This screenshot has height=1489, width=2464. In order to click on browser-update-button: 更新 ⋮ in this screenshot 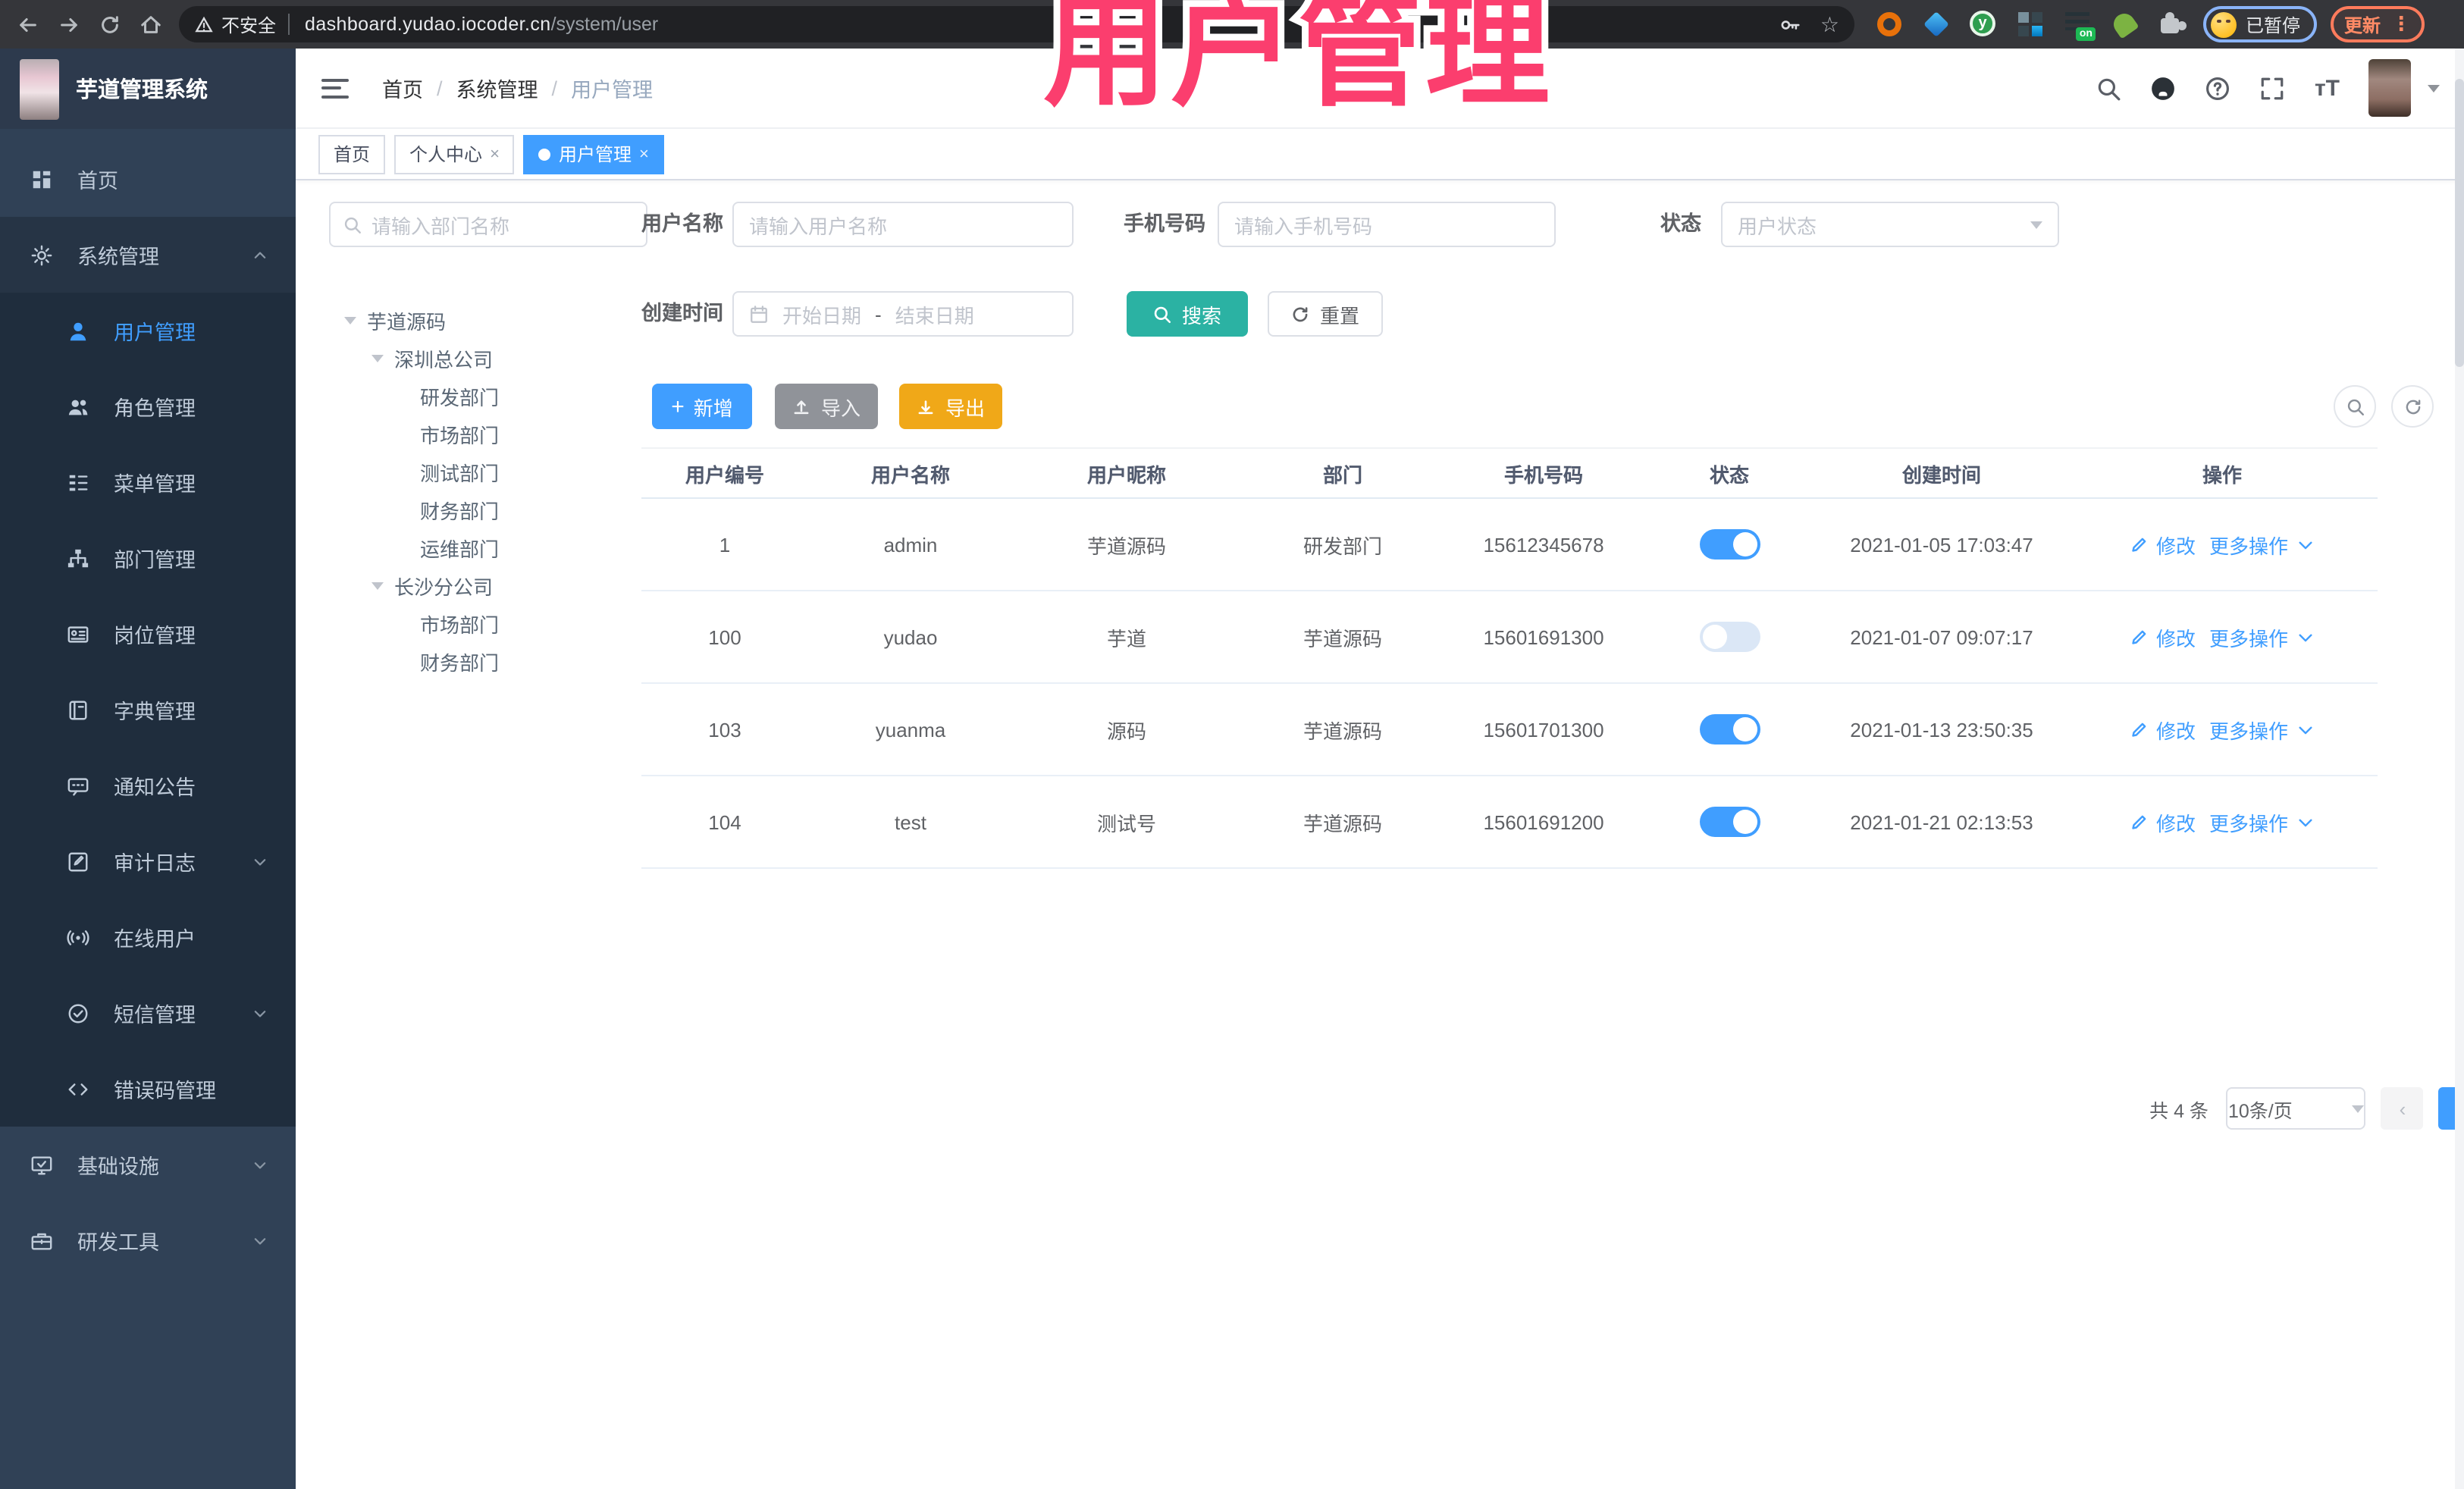, I will do `click(2378, 24)`.